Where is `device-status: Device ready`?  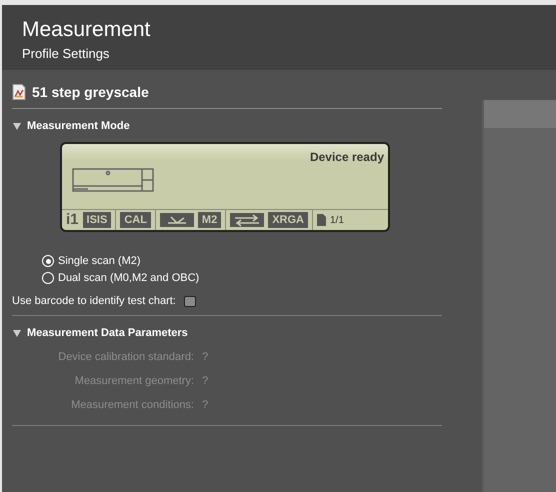 device-status: Device ready is located at coordinates (347, 157).